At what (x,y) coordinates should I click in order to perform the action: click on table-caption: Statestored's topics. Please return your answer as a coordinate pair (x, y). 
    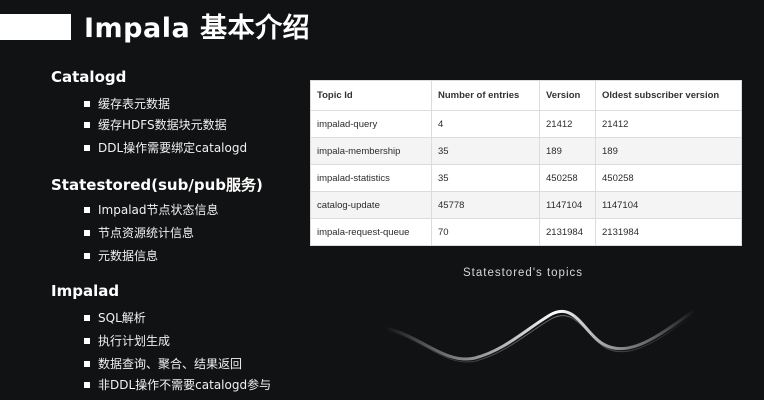
    Looking at the image, I should click on (523, 273).